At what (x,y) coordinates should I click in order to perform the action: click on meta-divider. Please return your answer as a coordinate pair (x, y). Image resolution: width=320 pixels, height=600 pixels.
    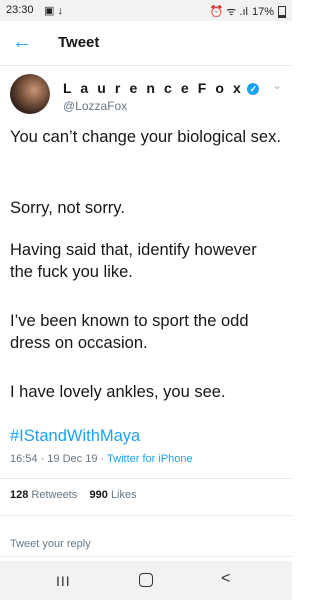
    Looking at the image, I should click on (146, 478).